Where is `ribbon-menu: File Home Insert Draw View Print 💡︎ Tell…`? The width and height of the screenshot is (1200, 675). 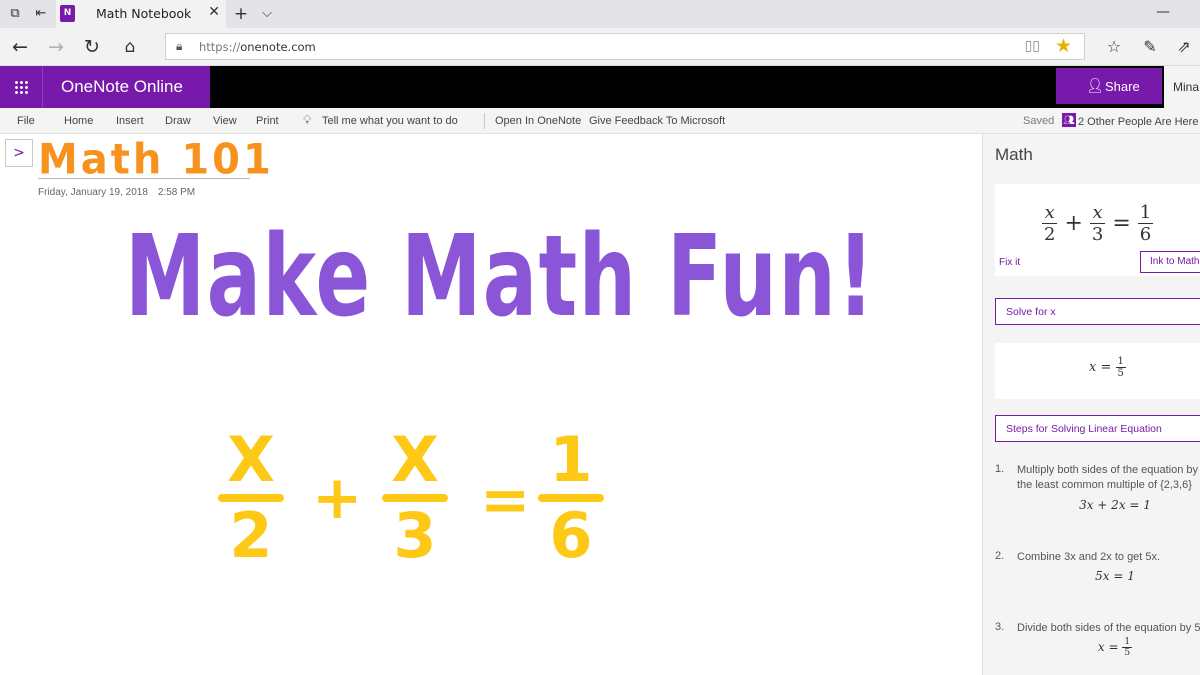 ribbon-menu: File Home Insert Draw View Print 💡︎ Tell… is located at coordinates (600, 121).